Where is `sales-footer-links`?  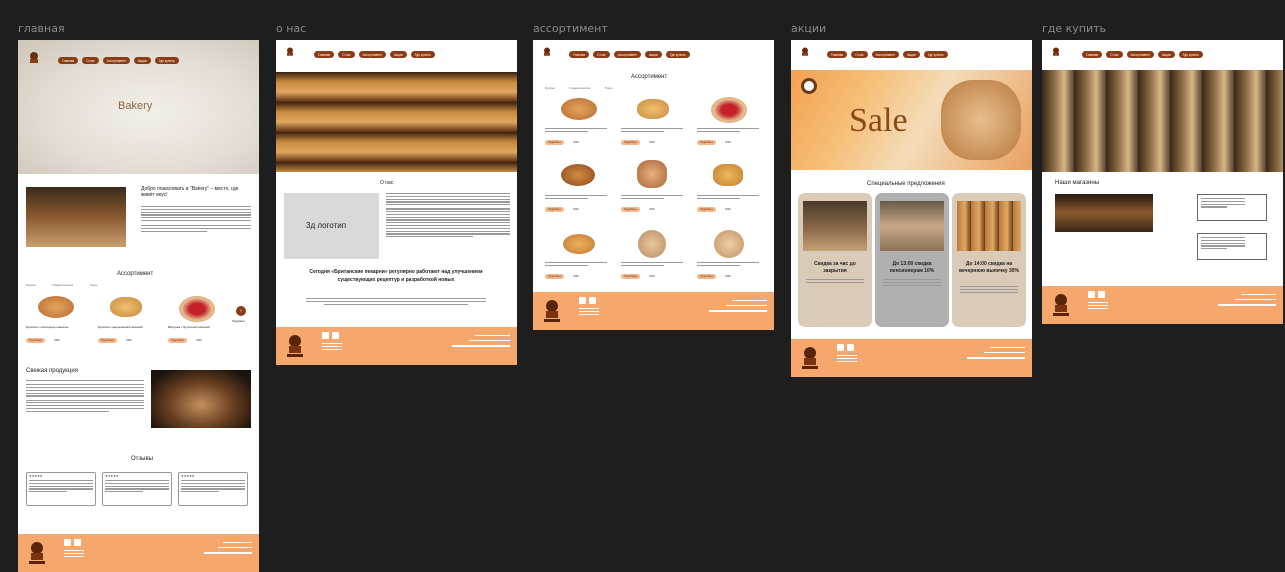 sales-footer-links is located at coordinates (996, 353).